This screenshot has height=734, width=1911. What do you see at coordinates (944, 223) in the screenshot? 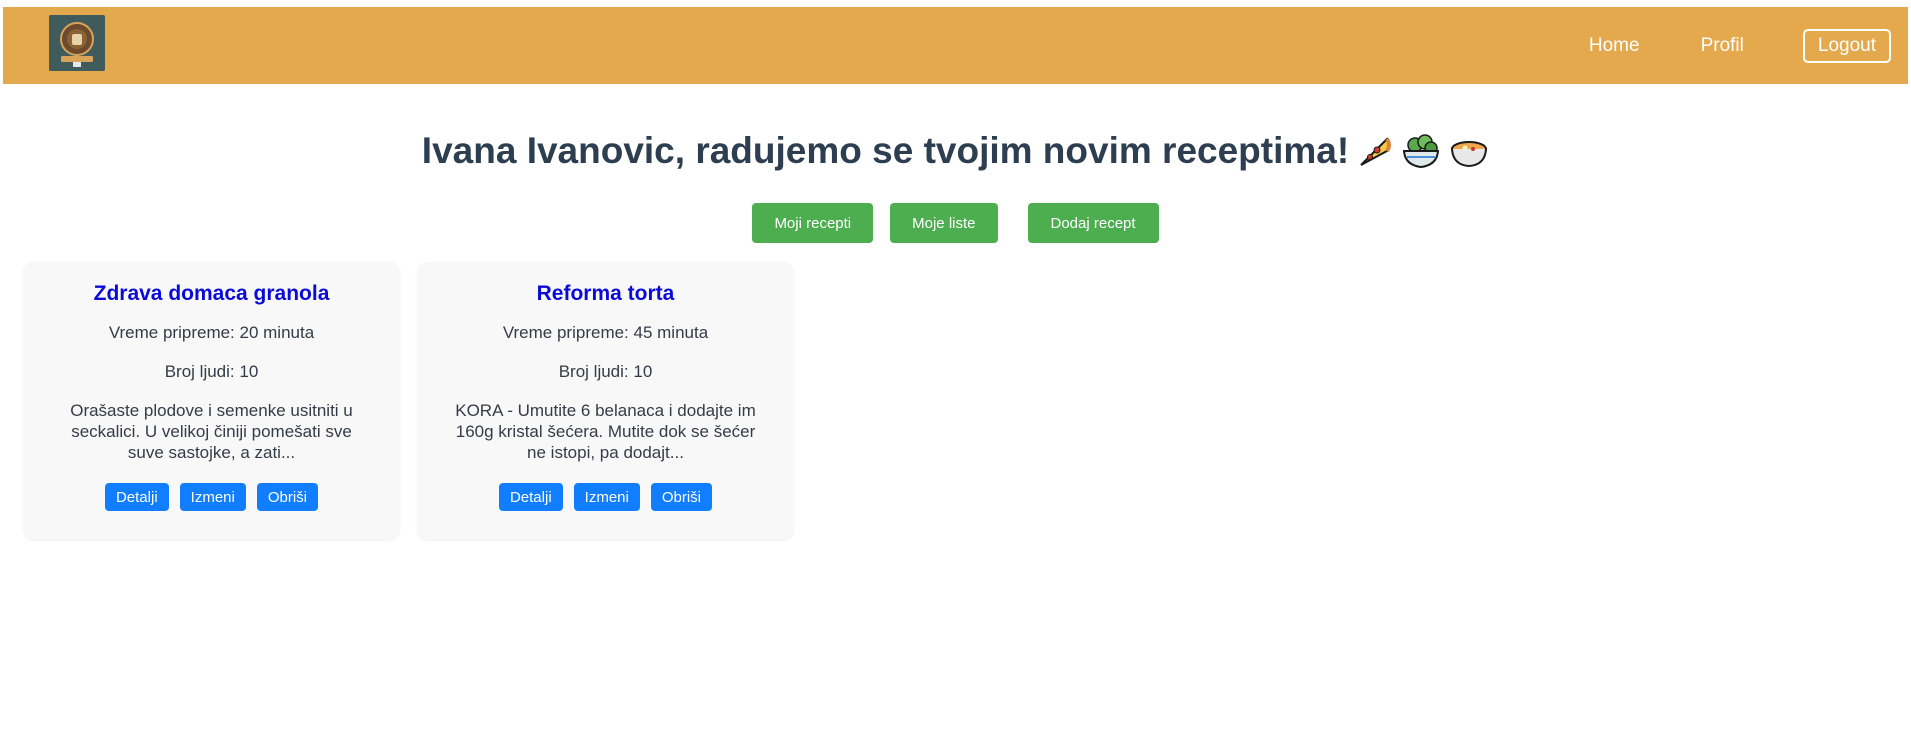
I see `my-lists-button: Moje liste` at bounding box center [944, 223].